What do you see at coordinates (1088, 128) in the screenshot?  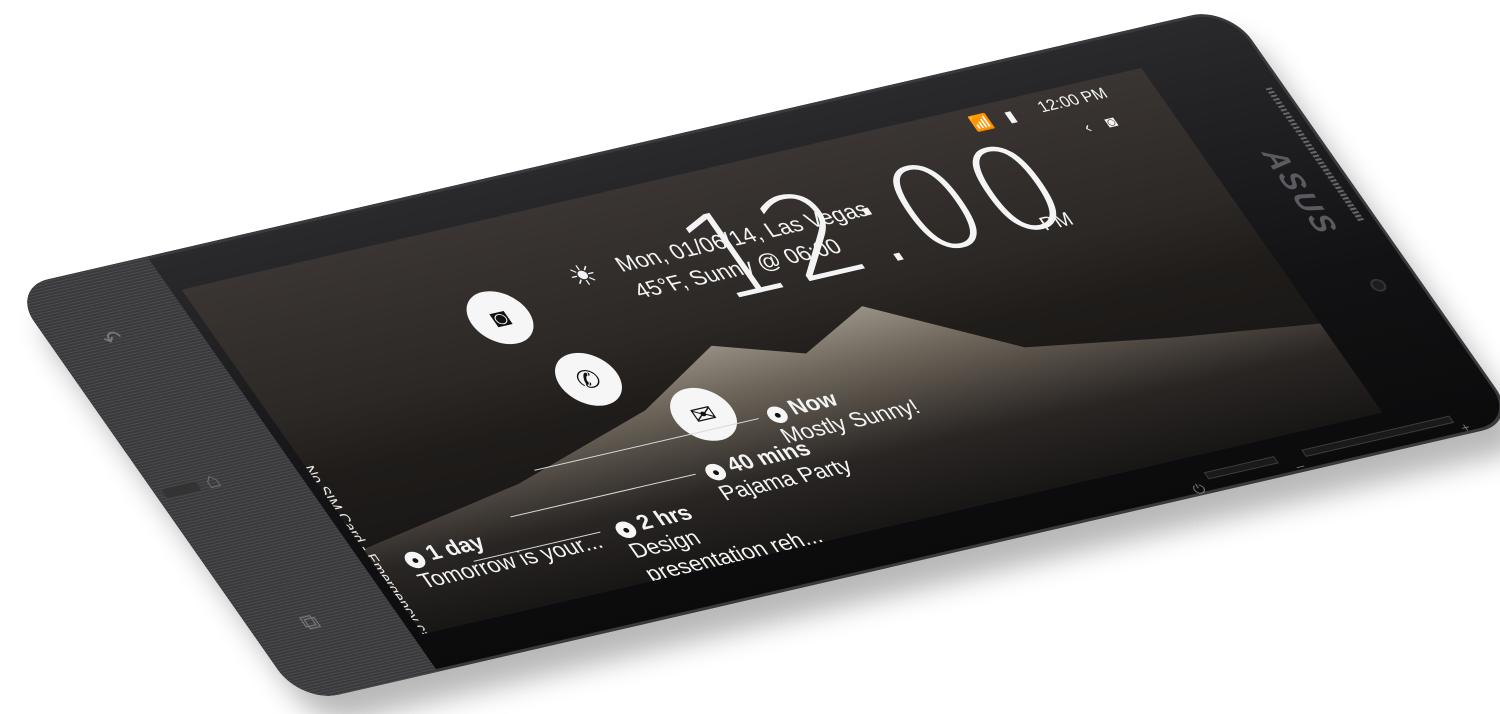 I see `chevron-left-icon: ‹` at bounding box center [1088, 128].